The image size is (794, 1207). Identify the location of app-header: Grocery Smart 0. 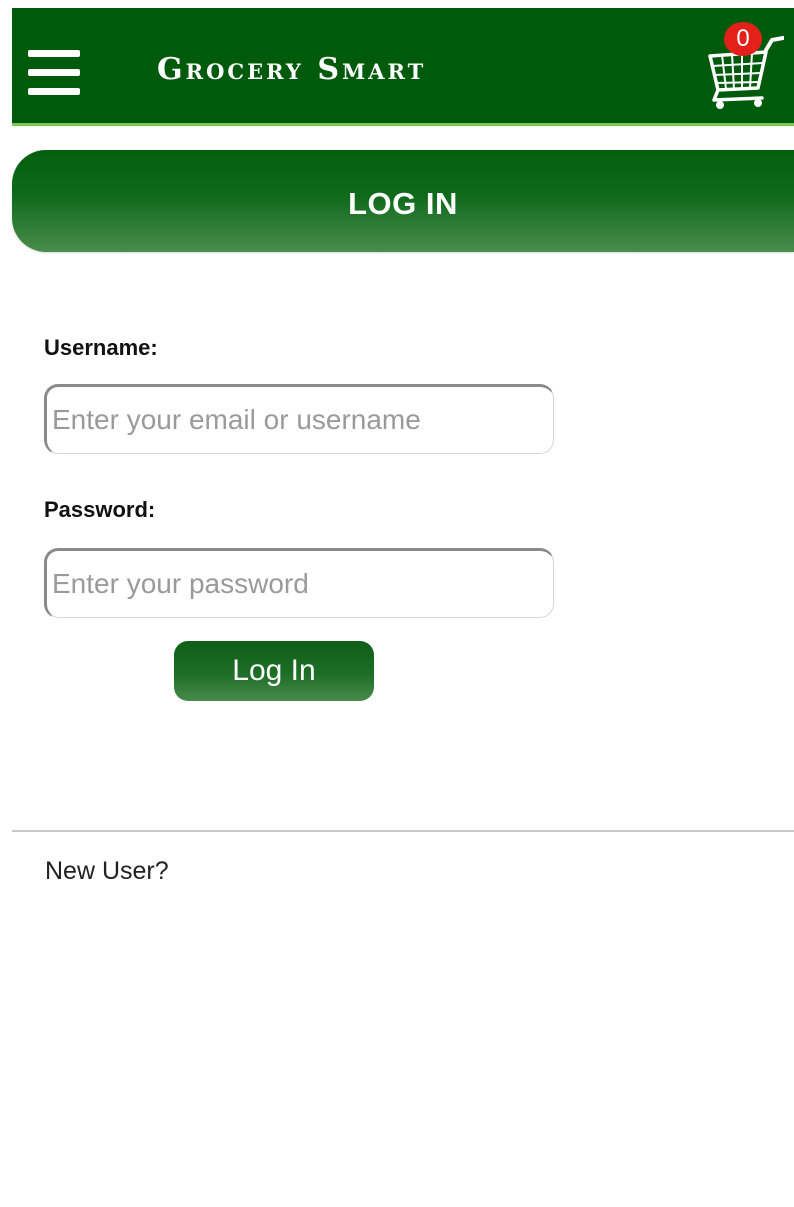
(403, 67).